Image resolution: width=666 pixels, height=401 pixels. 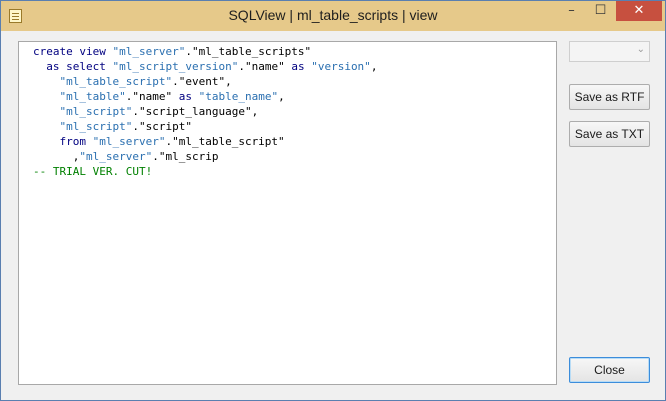 What do you see at coordinates (202, 81) in the screenshot?
I see `code-token: "event"` at bounding box center [202, 81].